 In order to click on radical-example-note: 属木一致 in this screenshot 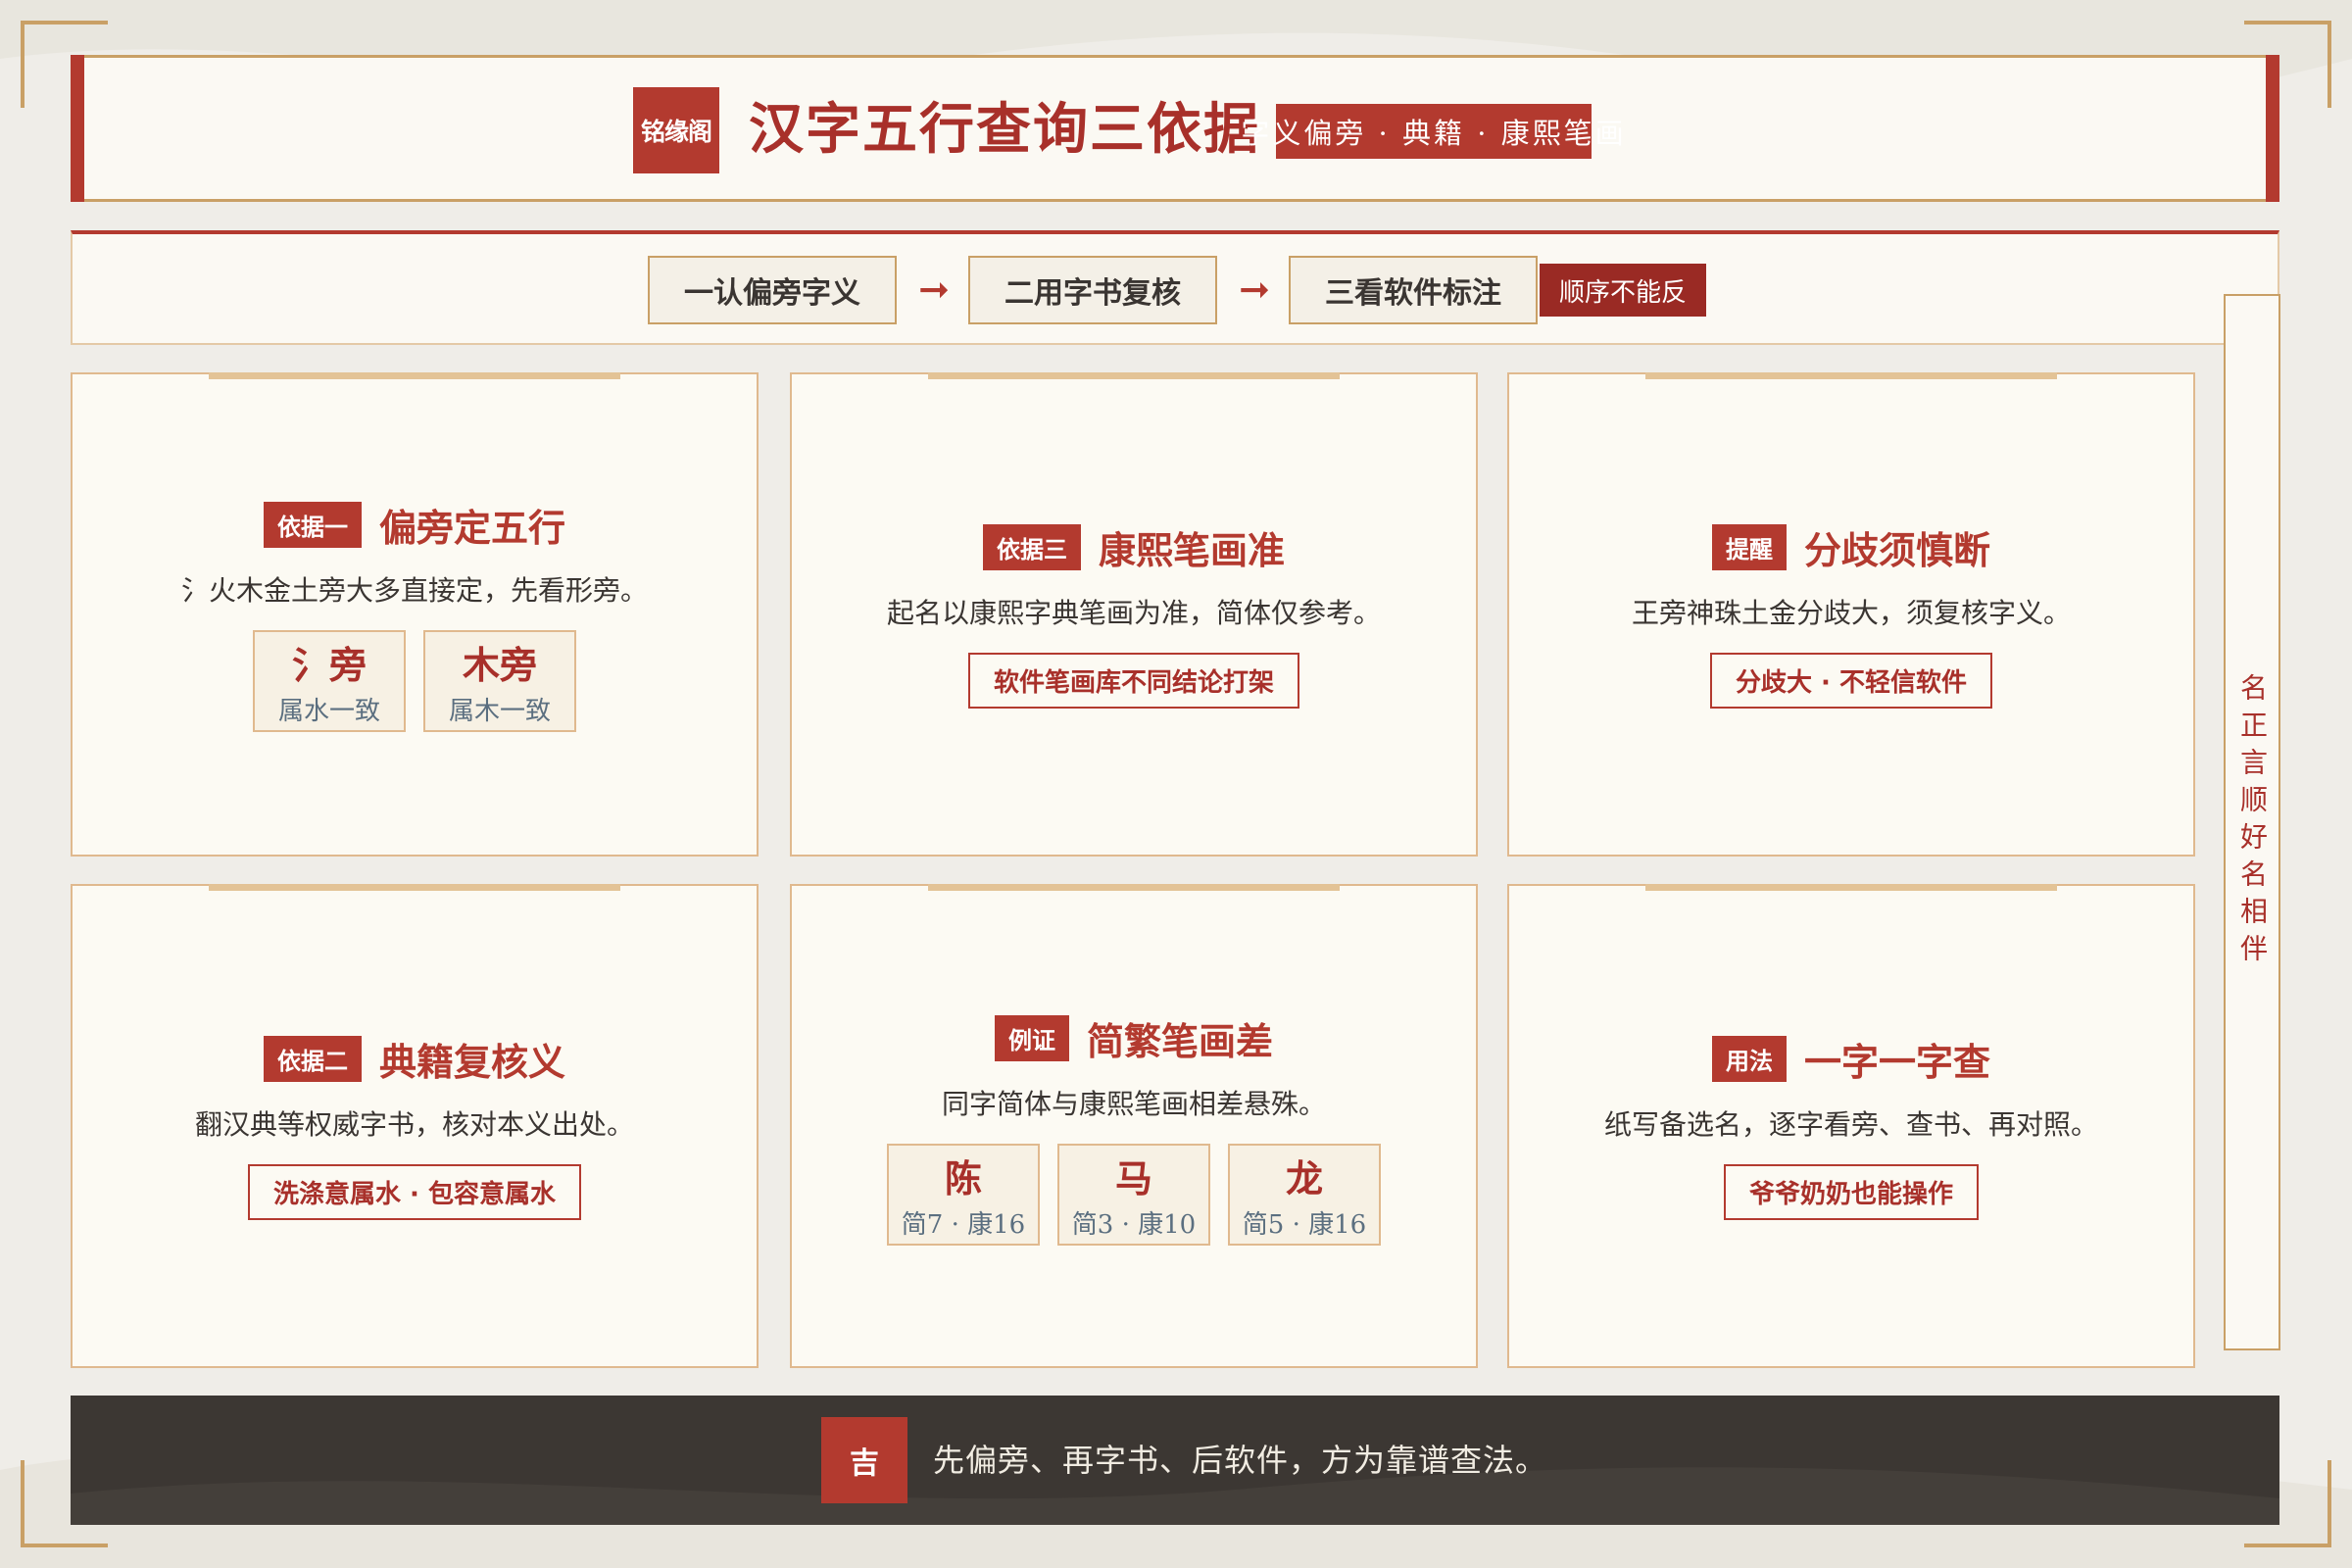, I will do `click(499, 711)`.